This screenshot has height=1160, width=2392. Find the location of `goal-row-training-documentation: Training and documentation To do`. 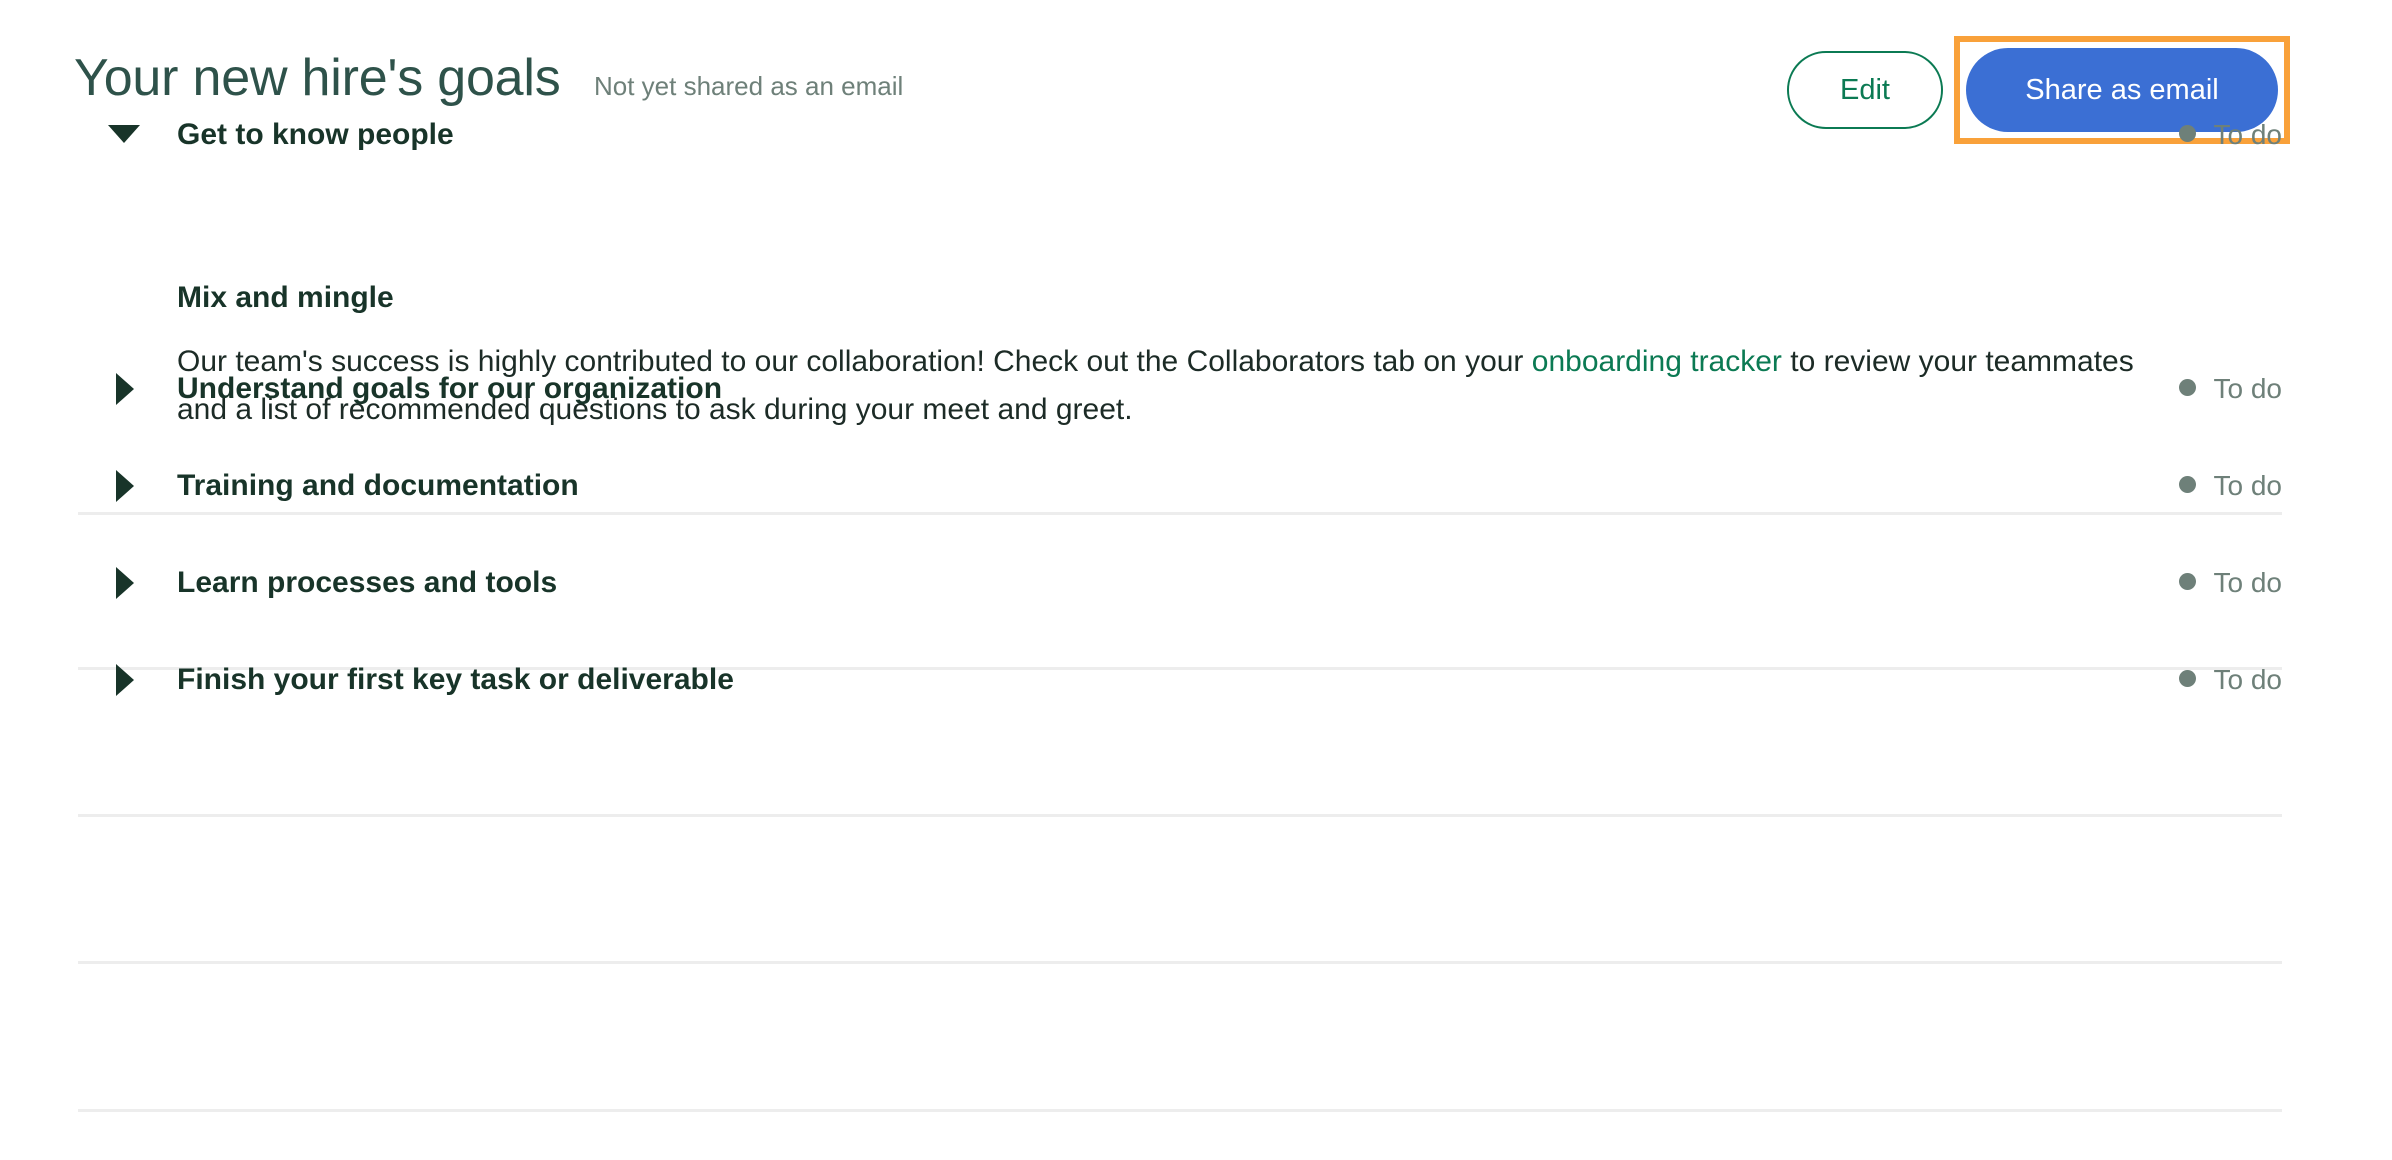

goal-row-training-documentation: Training and documentation To do is located at coordinates (1196, 486).